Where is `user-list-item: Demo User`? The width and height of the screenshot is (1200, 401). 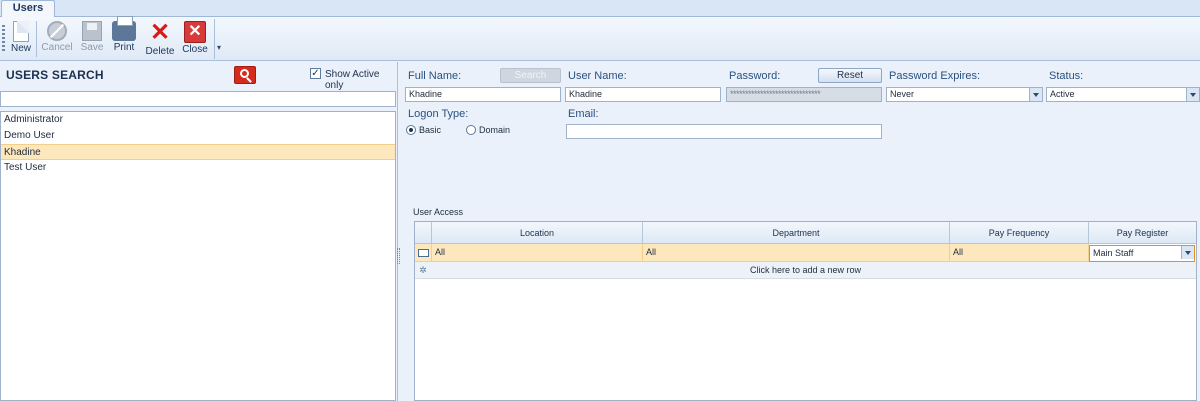 user-list-item: Demo User is located at coordinates (198, 136).